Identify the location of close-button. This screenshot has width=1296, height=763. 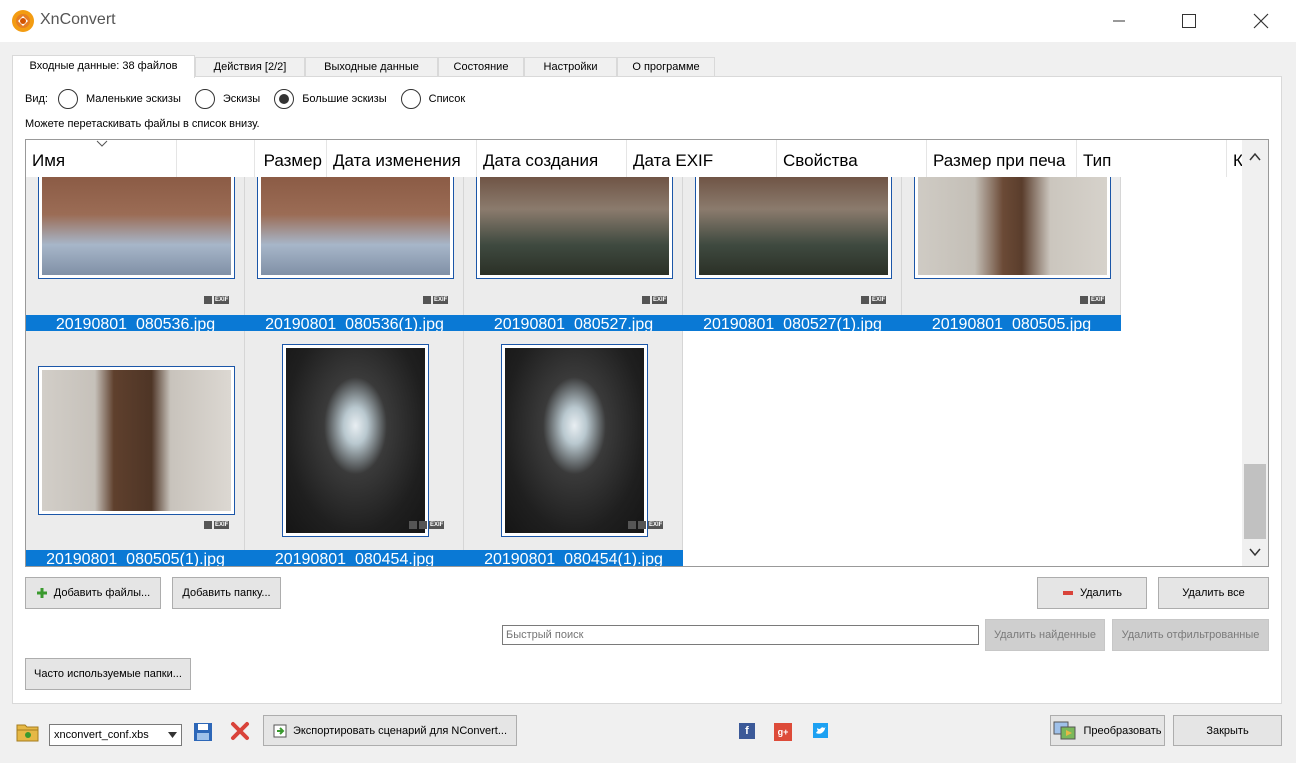
(1261, 21).